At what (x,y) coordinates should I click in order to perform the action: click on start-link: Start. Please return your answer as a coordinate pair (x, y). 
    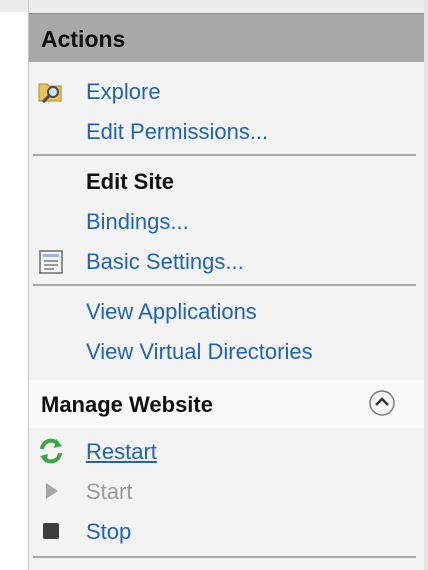
    Looking at the image, I should click on (109, 491).